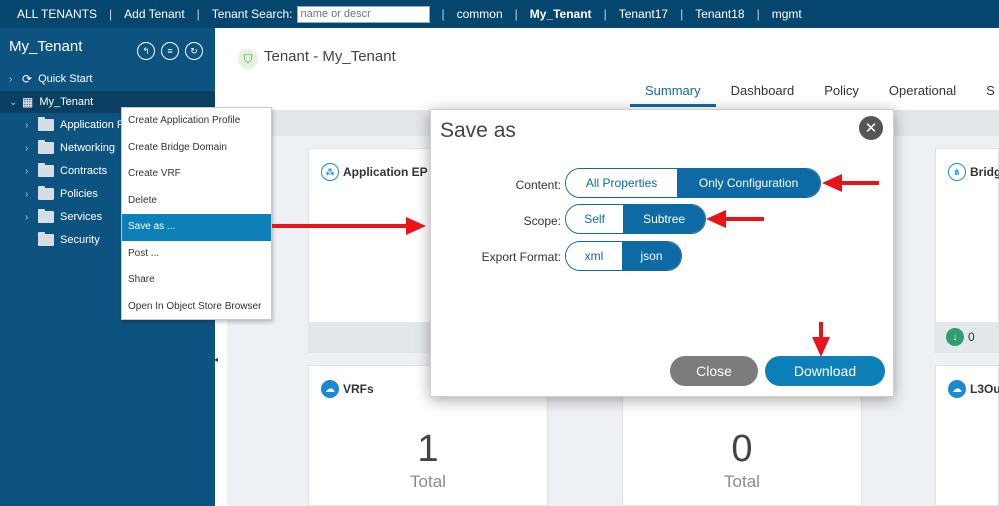  Describe the element at coordinates (955, 337) in the screenshot. I see `healthy-icon: ↓` at that location.